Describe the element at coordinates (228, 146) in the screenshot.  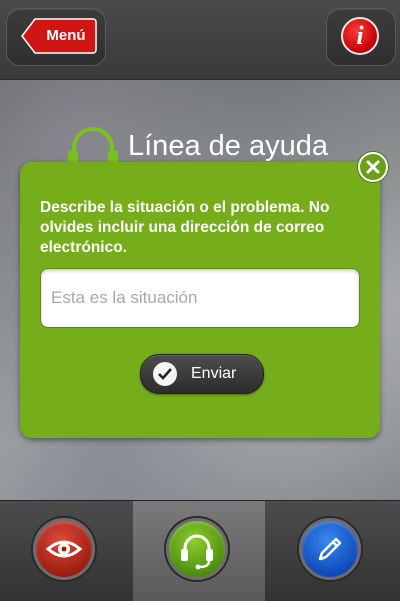
I see `page-title: Línea de ayuda` at that location.